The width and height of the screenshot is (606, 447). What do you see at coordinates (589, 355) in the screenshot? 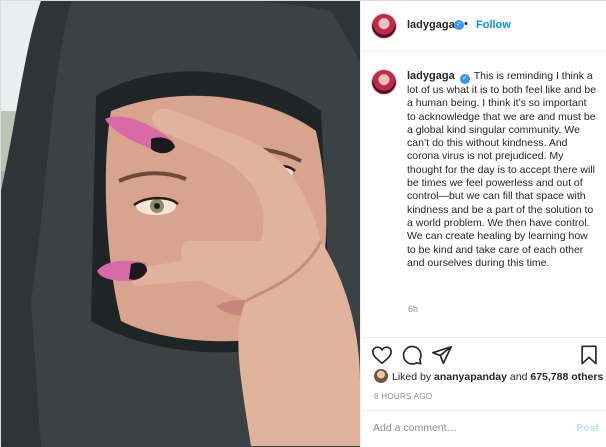
I see `bookmark-icon` at bounding box center [589, 355].